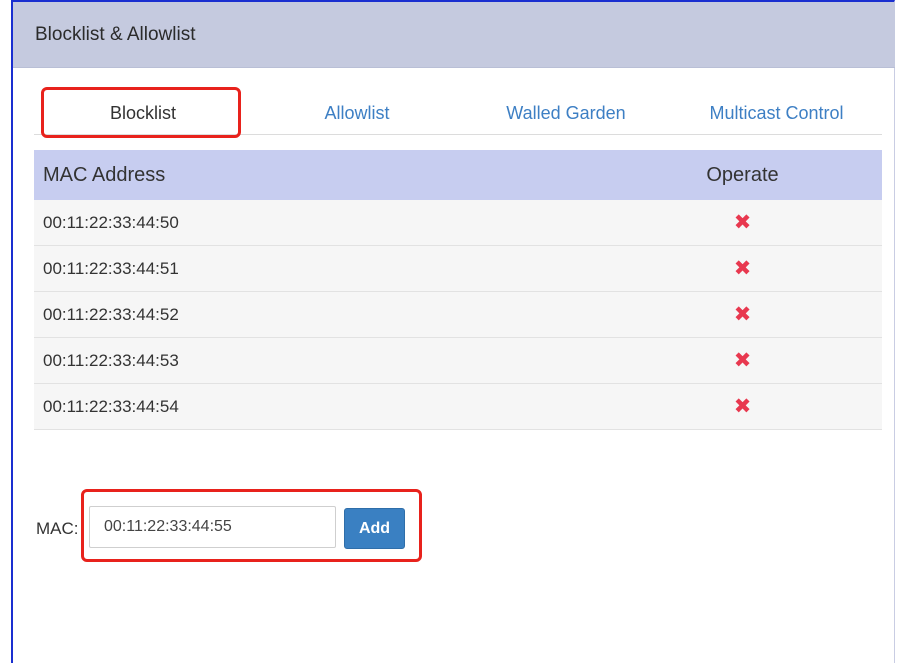 The height and width of the screenshot is (664, 897). What do you see at coordinates (115, 34) in the screenshot?
I see `panel-title: Blocklist & Allowlist` at bounding box center [115, 34].